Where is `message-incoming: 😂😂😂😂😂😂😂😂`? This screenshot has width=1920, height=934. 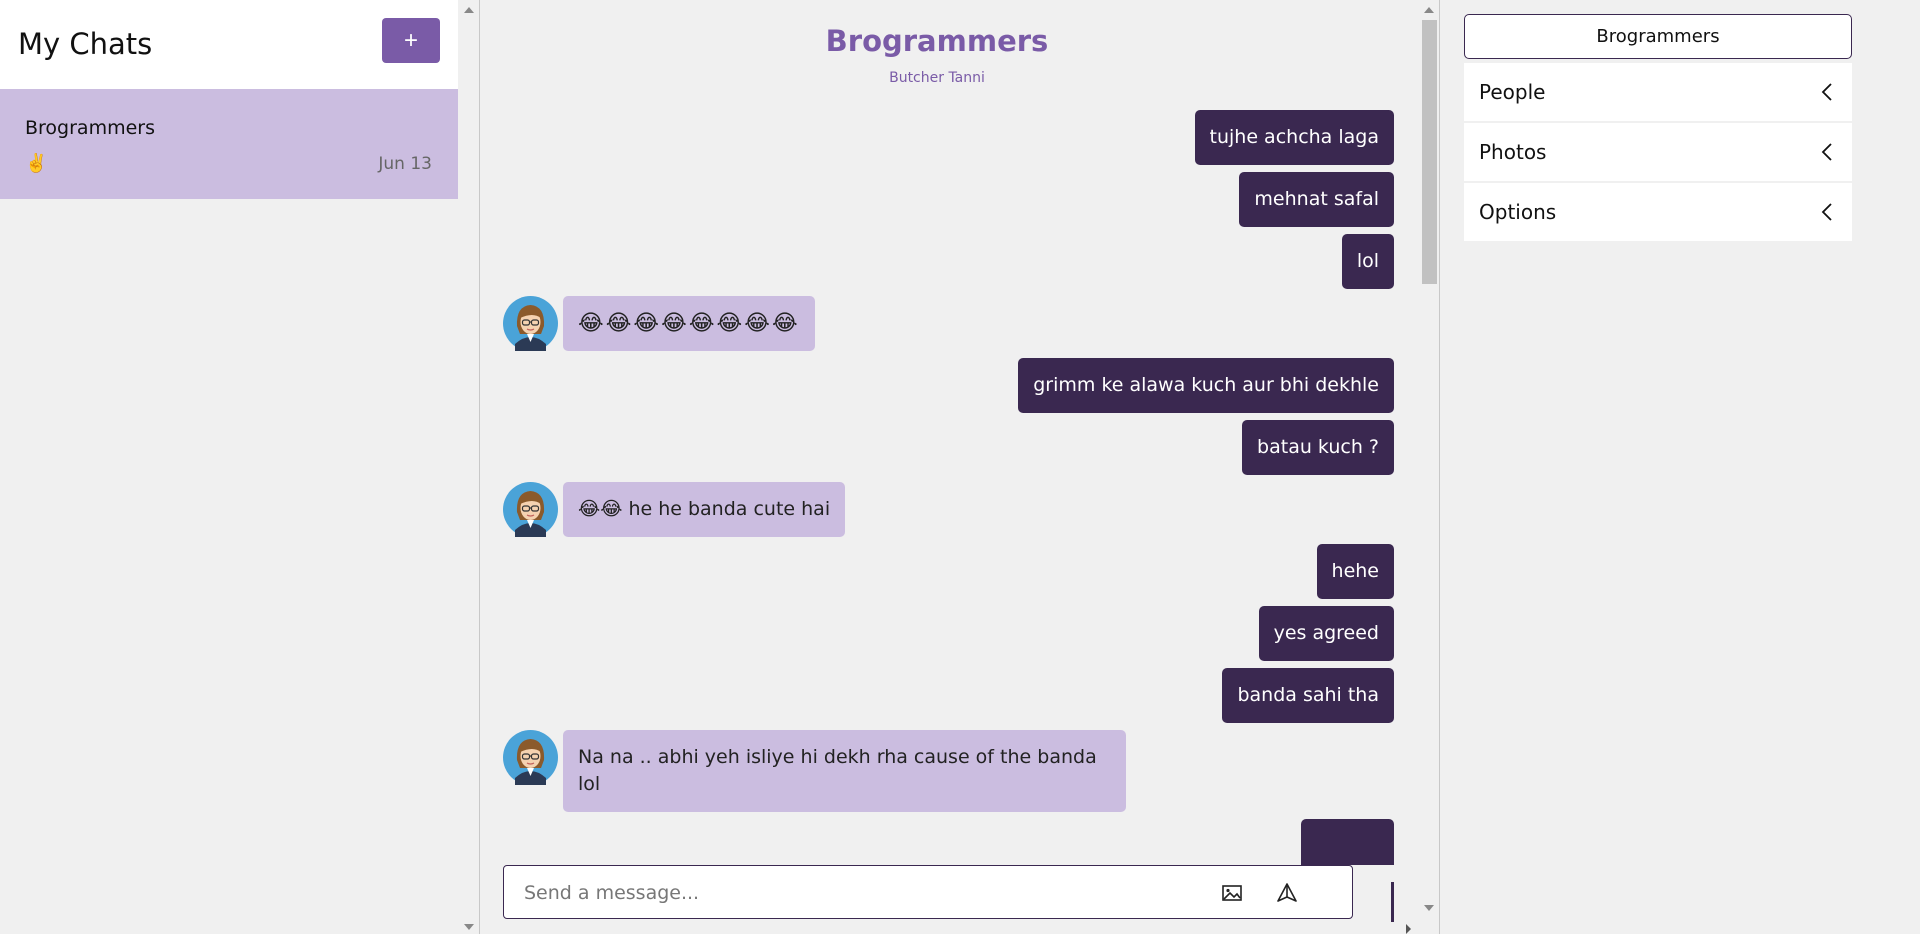
message-incoming: 😂😂😂😂😂😂😂😂 is located at coordinates (689, 323).